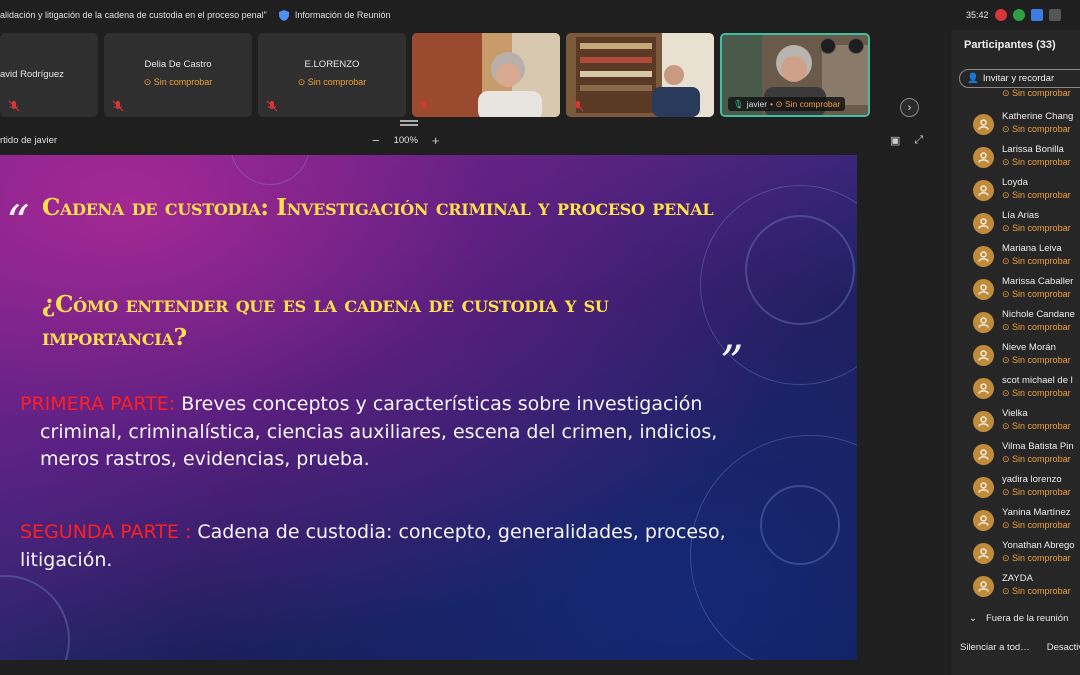  I want to click on resize-handle, so click(409, 123).